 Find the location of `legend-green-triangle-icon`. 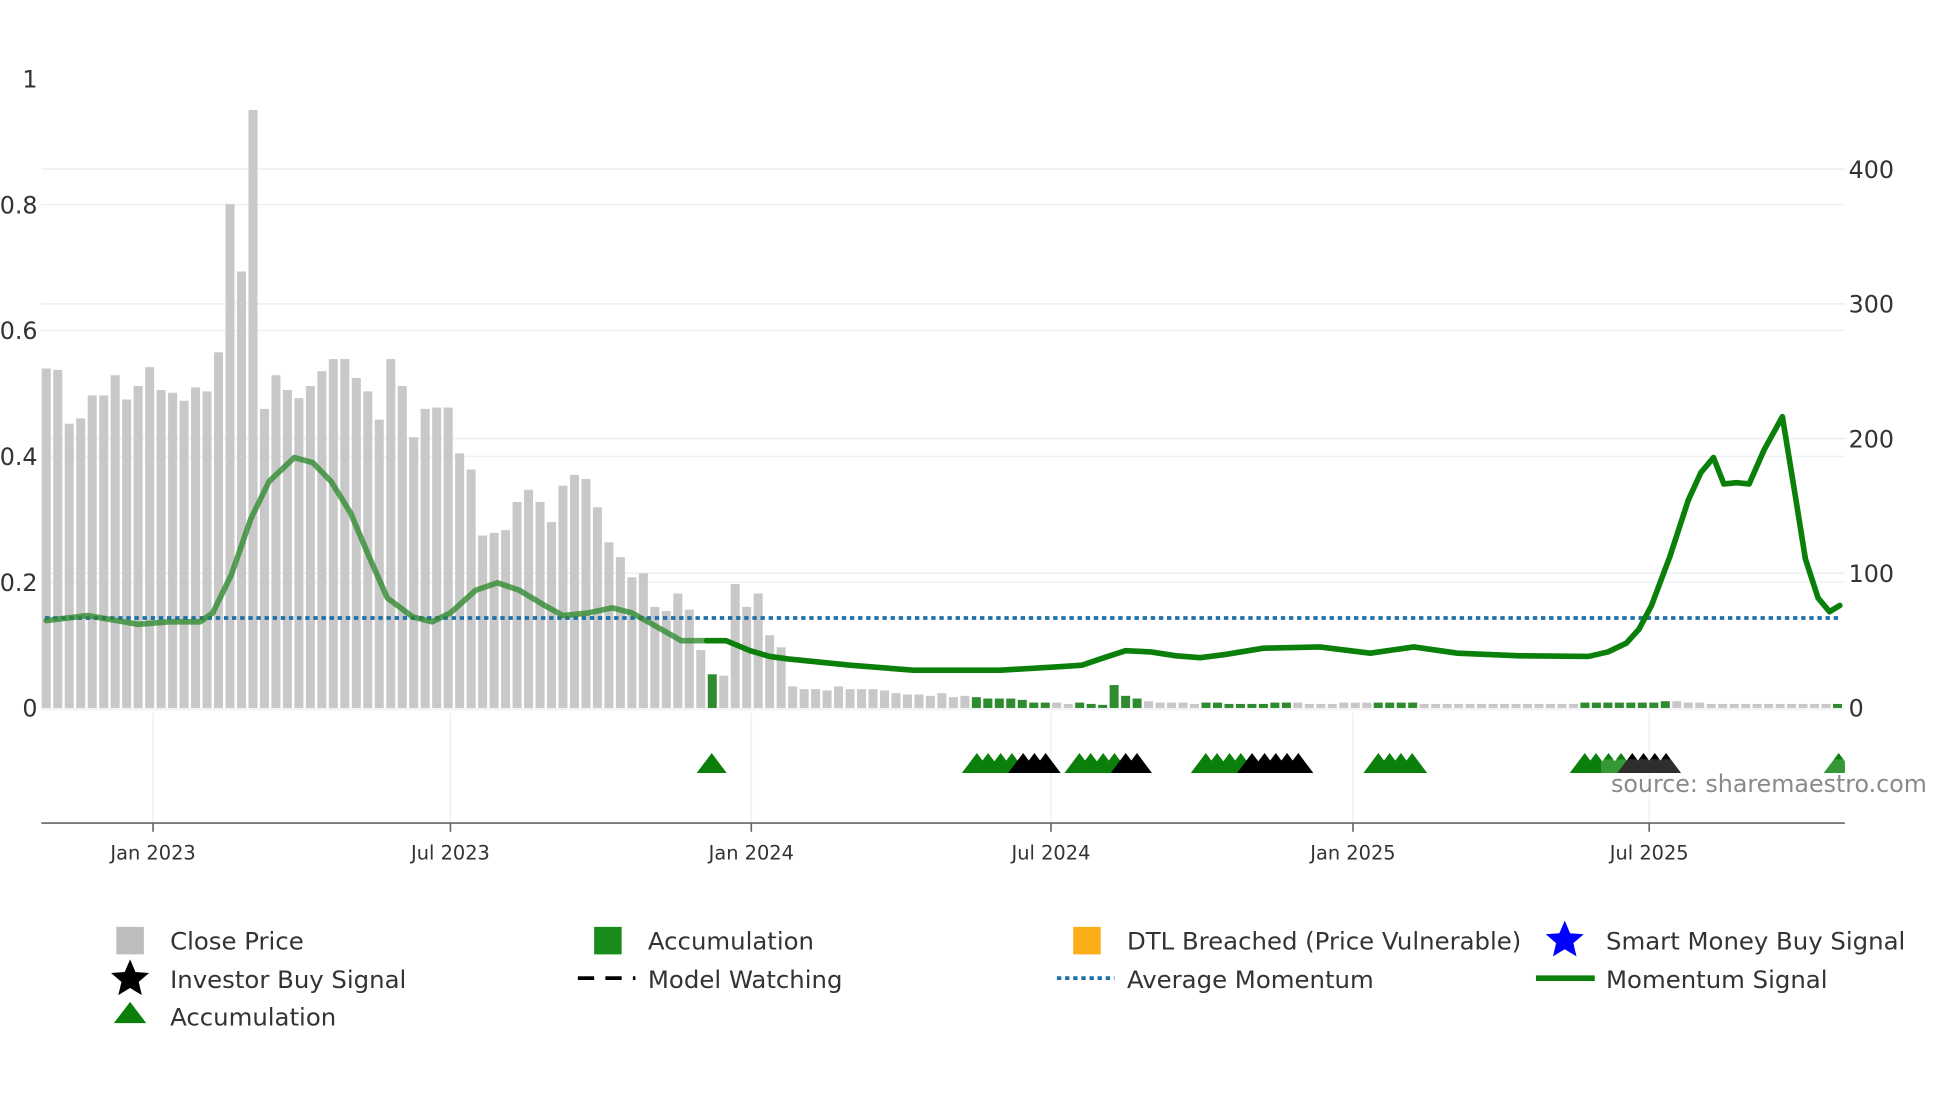

legend-green-triangle-icon is located at coordinates (130, 1012).